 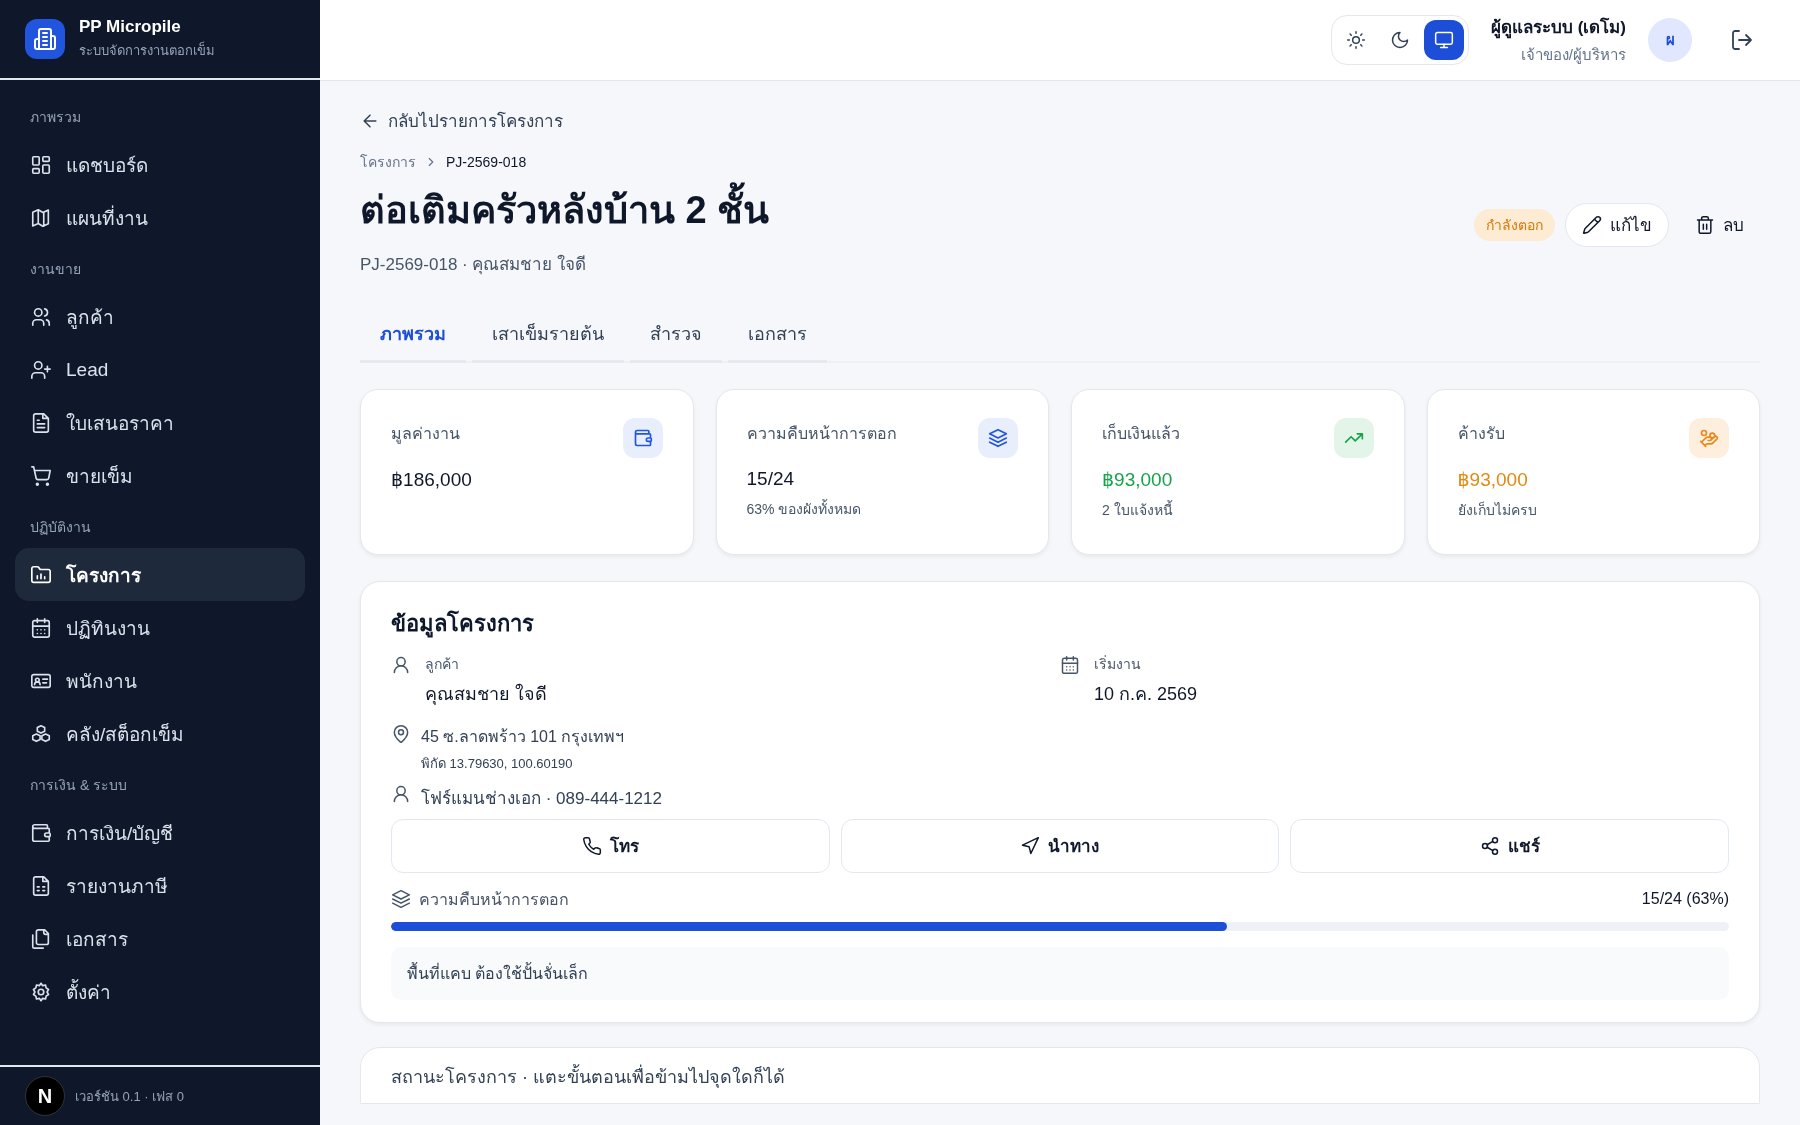 I want to click on project-note: พื้นที่แคบ ต้องใช้ปั้นจั่นเล็ก, so click(x=1060, y=973).